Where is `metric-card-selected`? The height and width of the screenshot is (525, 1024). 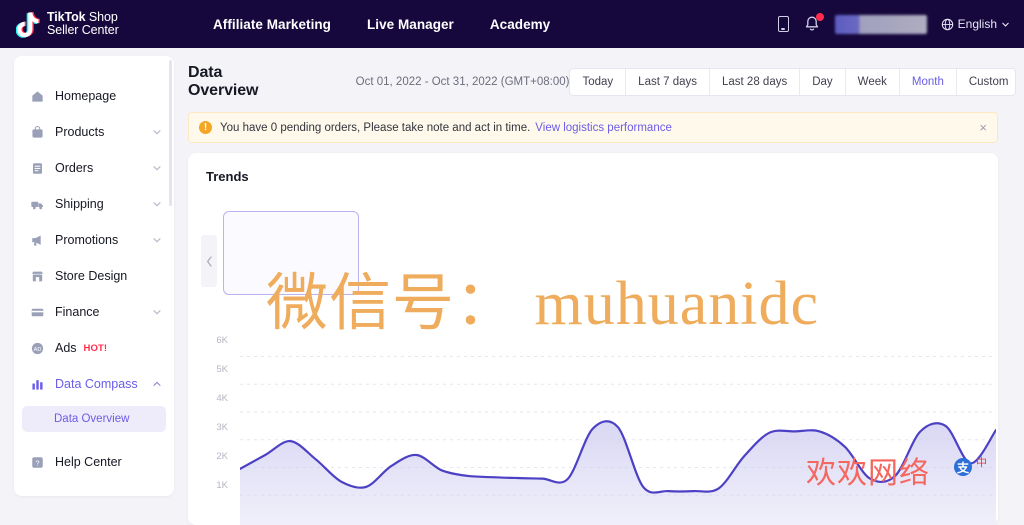 metric-card-selected is located at coordinates (291, 253).